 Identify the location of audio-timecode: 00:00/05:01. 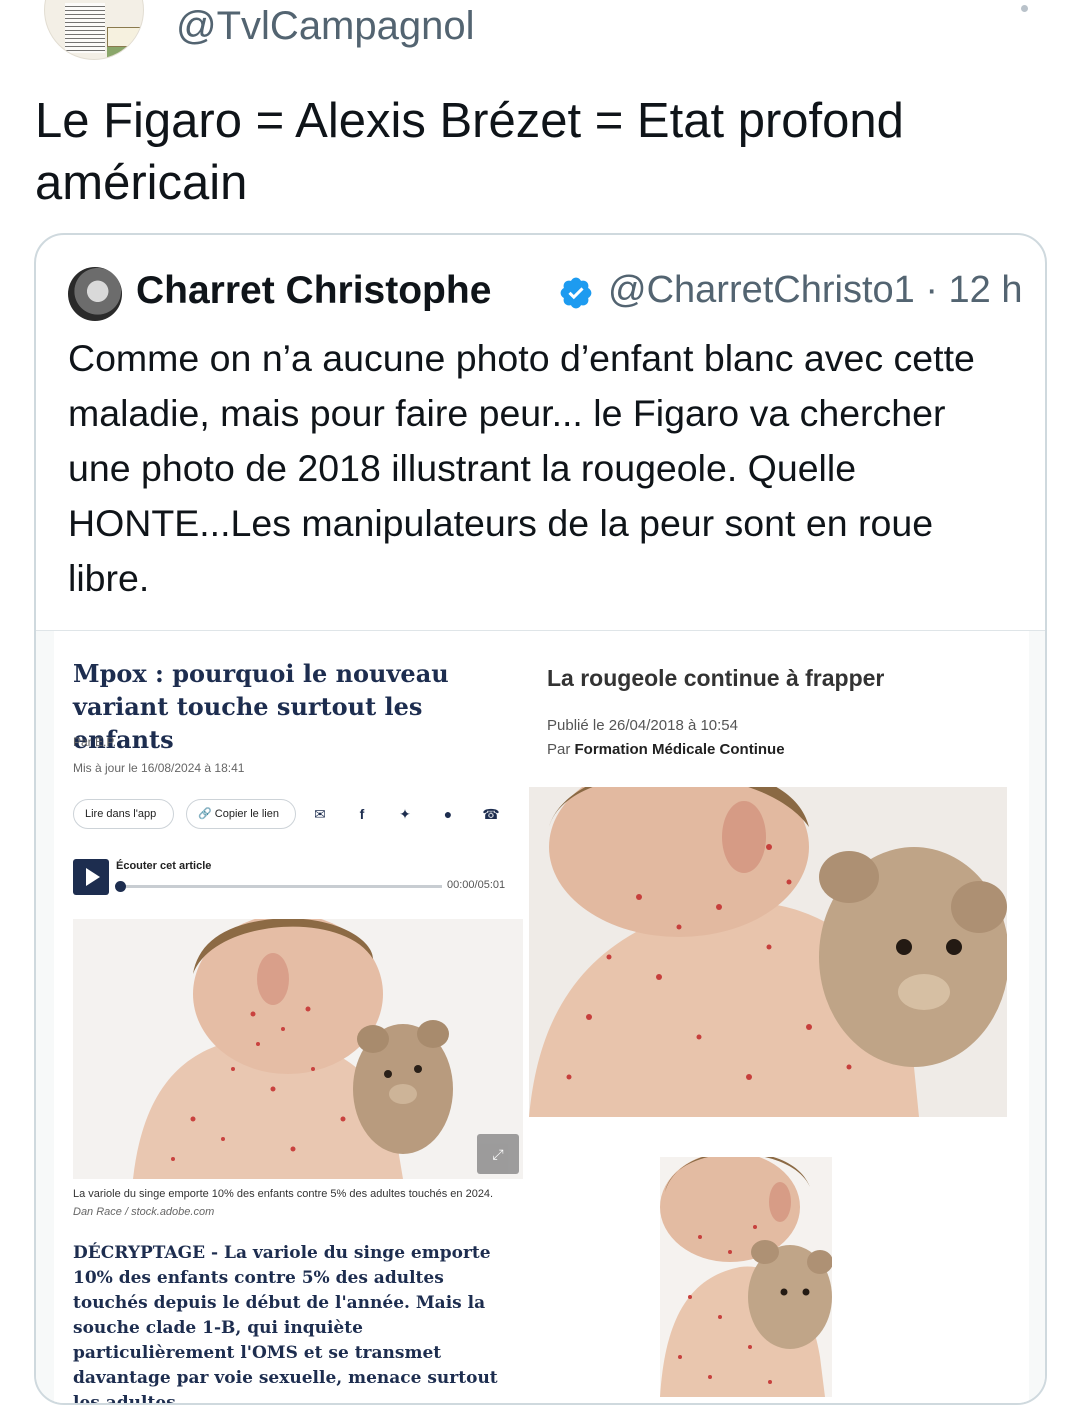
(476, 885).